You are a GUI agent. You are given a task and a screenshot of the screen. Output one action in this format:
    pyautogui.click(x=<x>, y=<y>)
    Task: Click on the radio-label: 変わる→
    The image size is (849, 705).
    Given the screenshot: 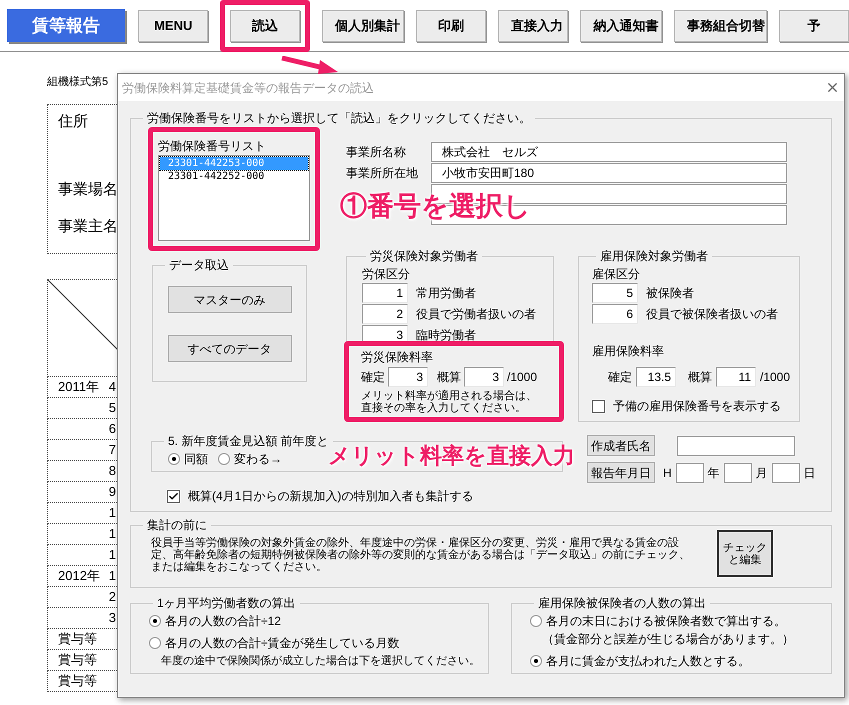 What is the action you would take?
    pyautogui.click(x=258, y=459)
    